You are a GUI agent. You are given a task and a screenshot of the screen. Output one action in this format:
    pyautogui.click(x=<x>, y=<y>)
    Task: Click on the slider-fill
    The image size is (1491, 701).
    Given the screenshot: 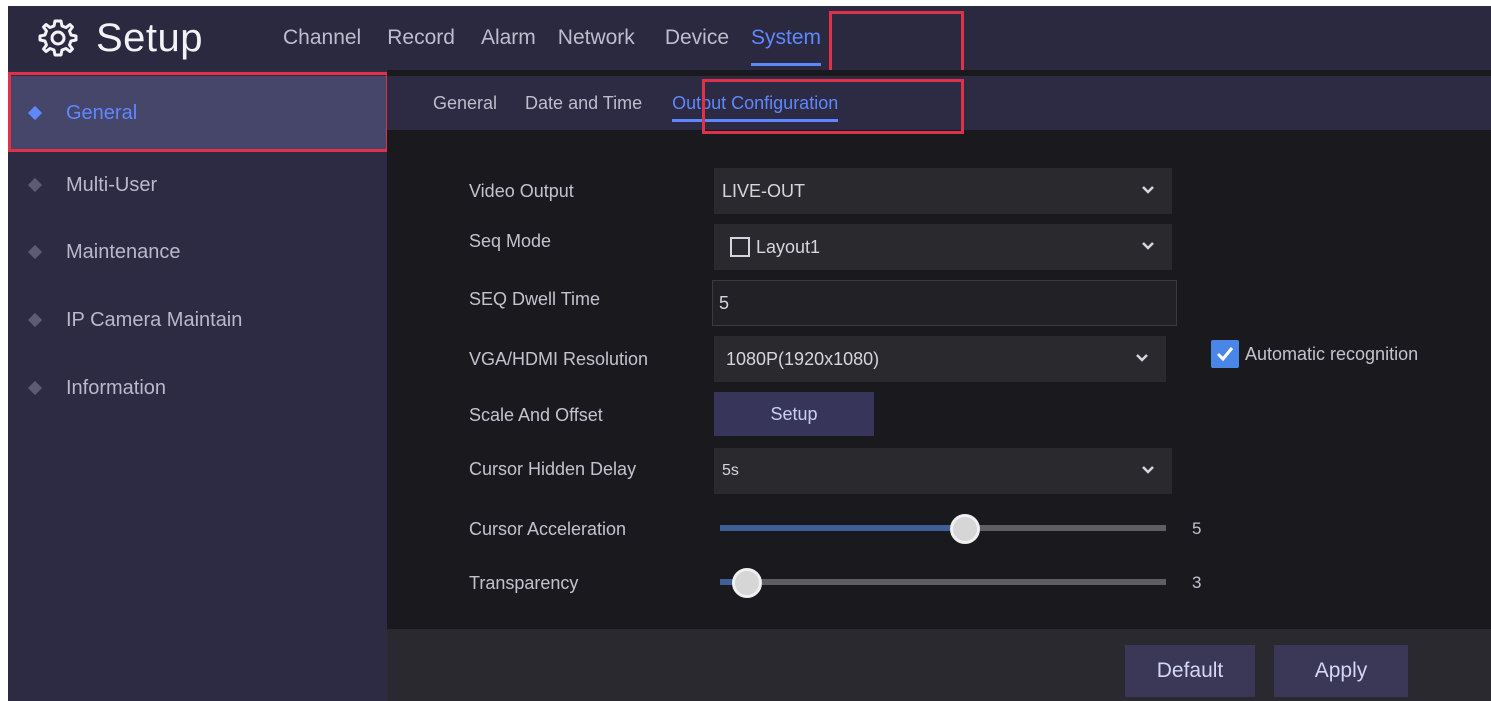 What is the action you would take?
    pyautogui.click(x=842, y=528)
    